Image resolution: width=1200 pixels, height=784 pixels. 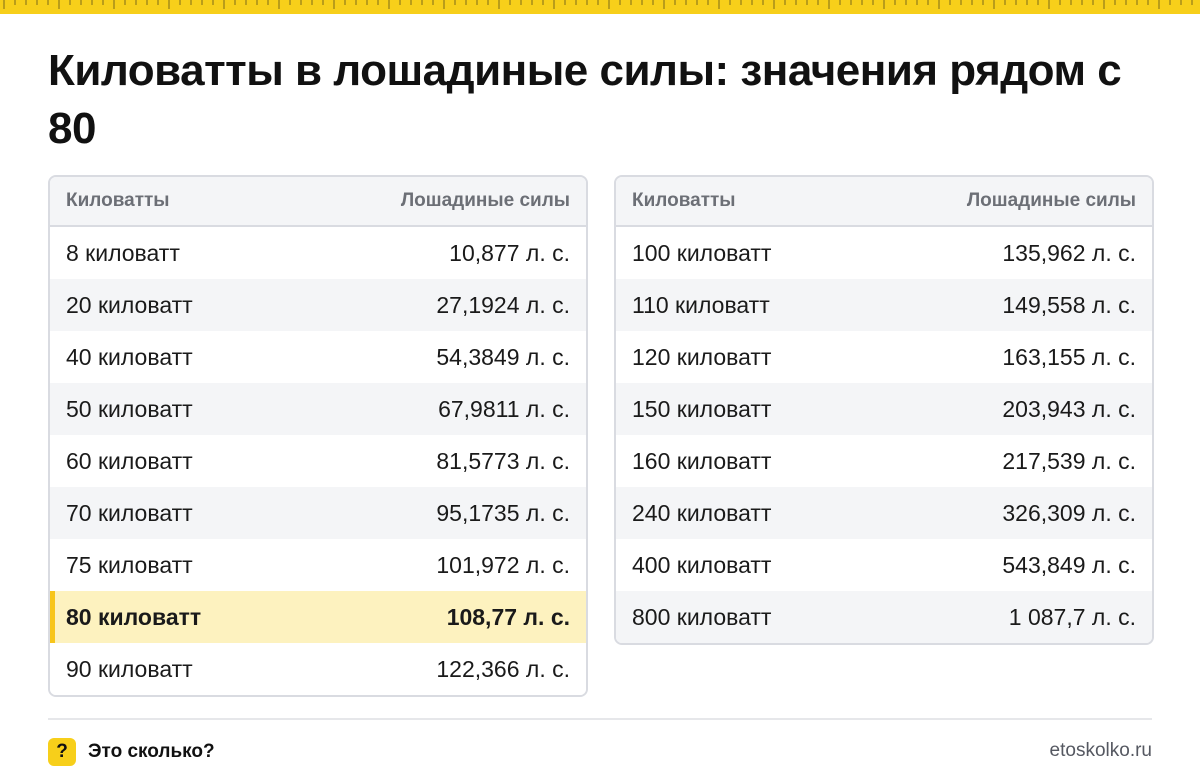 What do you see at coordinates (503, 668) in the screenshot?
I see `horsepower-cell: 122,366 л. с.` at bounding box center [503, 668].